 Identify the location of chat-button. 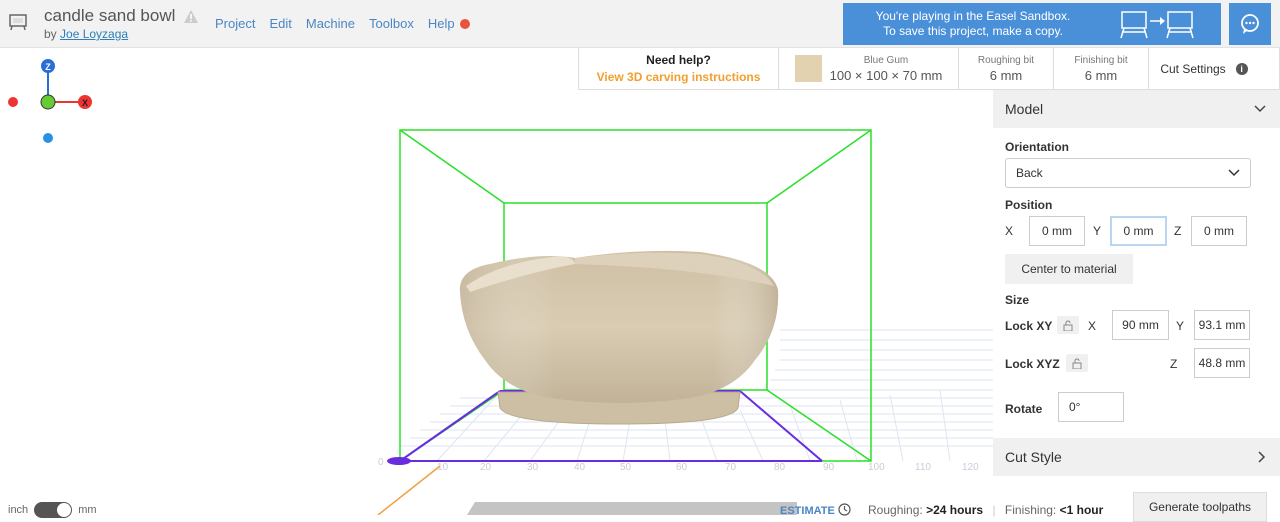
(1250, 24).